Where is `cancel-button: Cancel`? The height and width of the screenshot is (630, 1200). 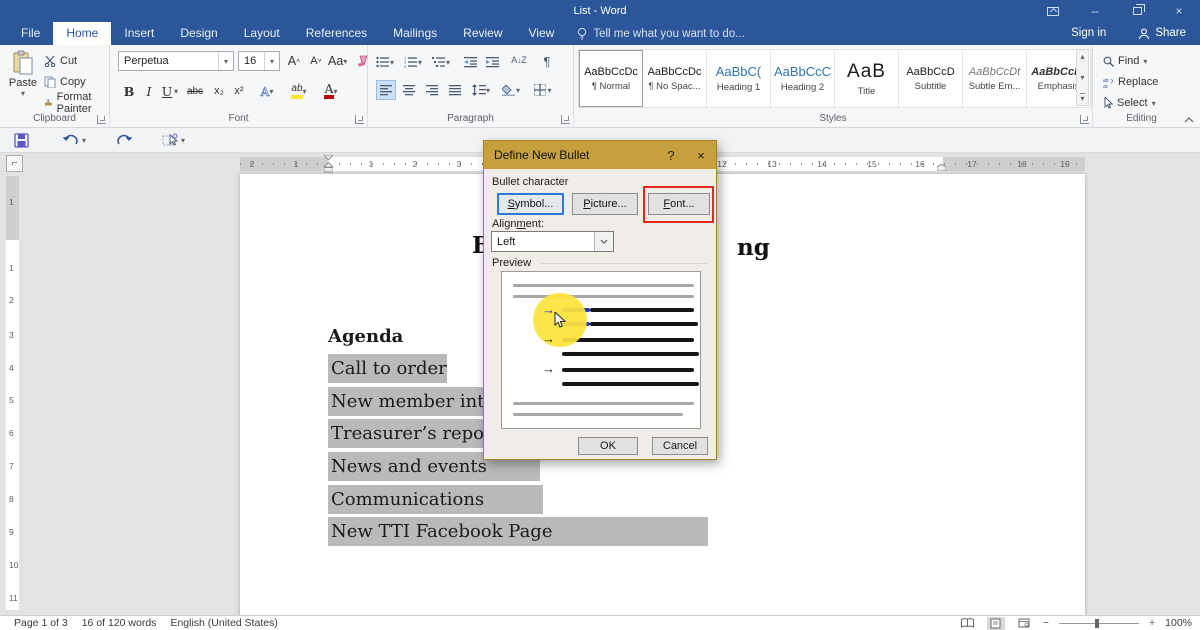
cancel-button: Cancel is located at coordinates (680, 446).